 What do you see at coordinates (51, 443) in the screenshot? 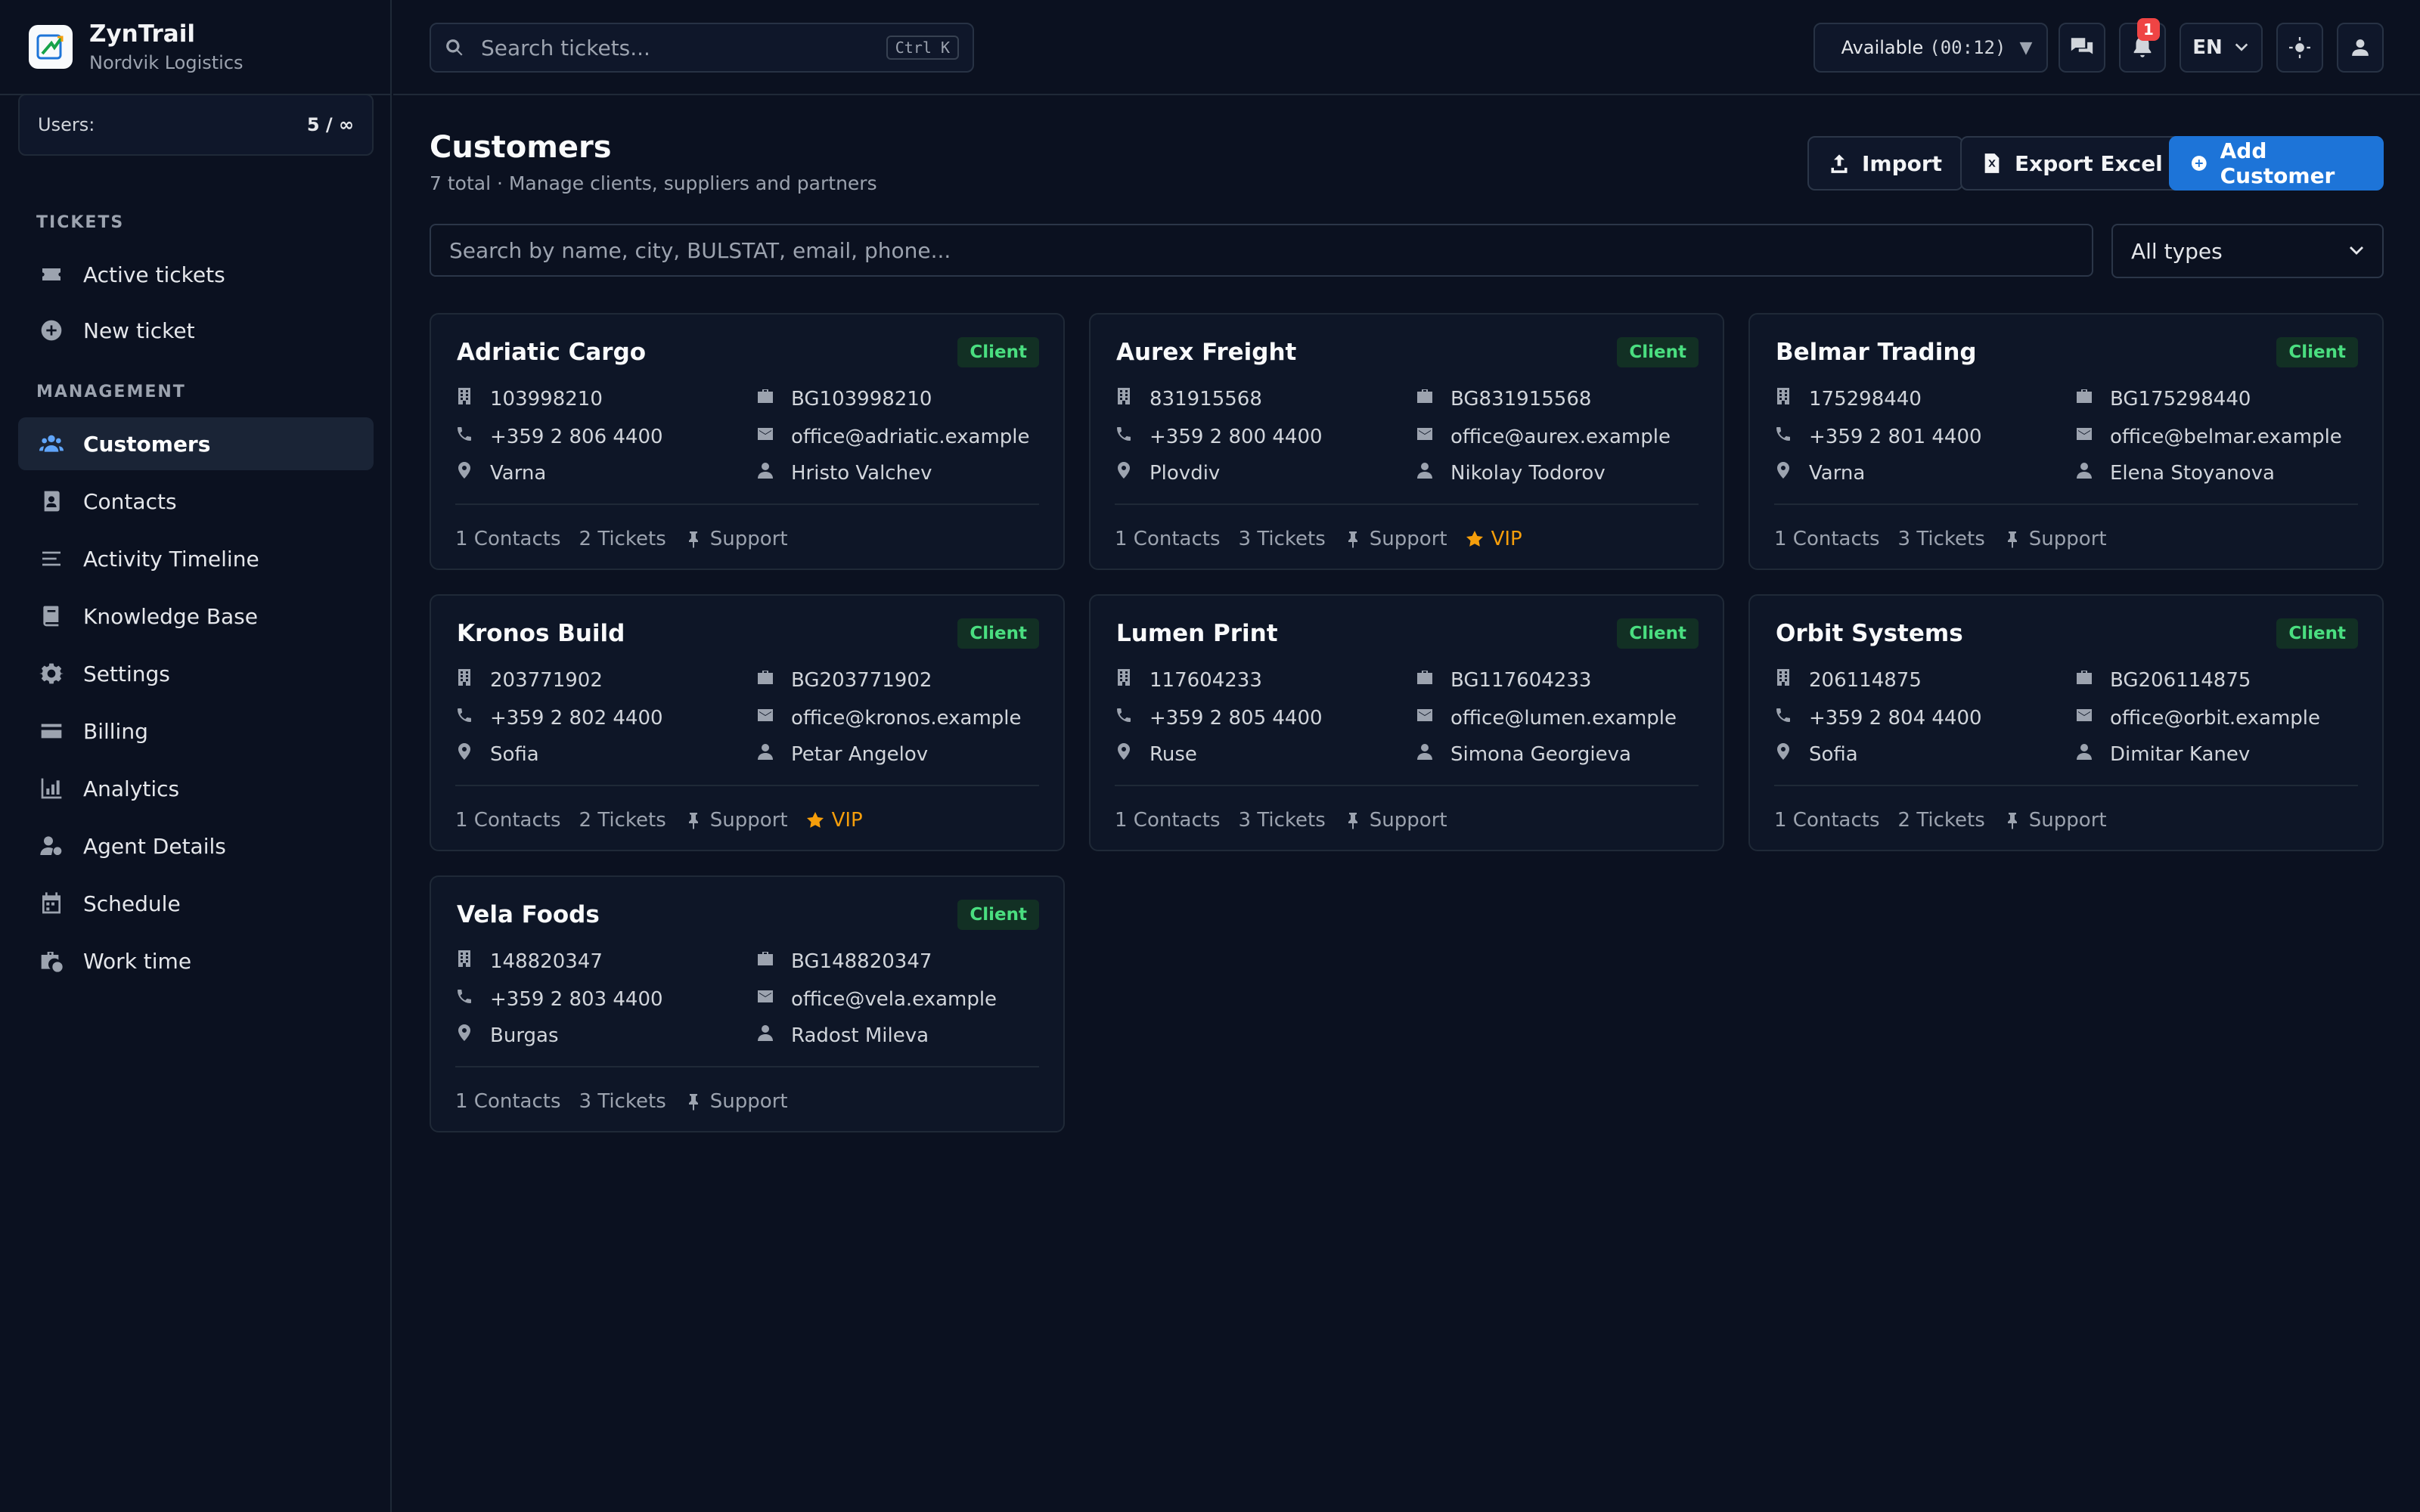
I see `users-icon` at bounding box center [51, 443].